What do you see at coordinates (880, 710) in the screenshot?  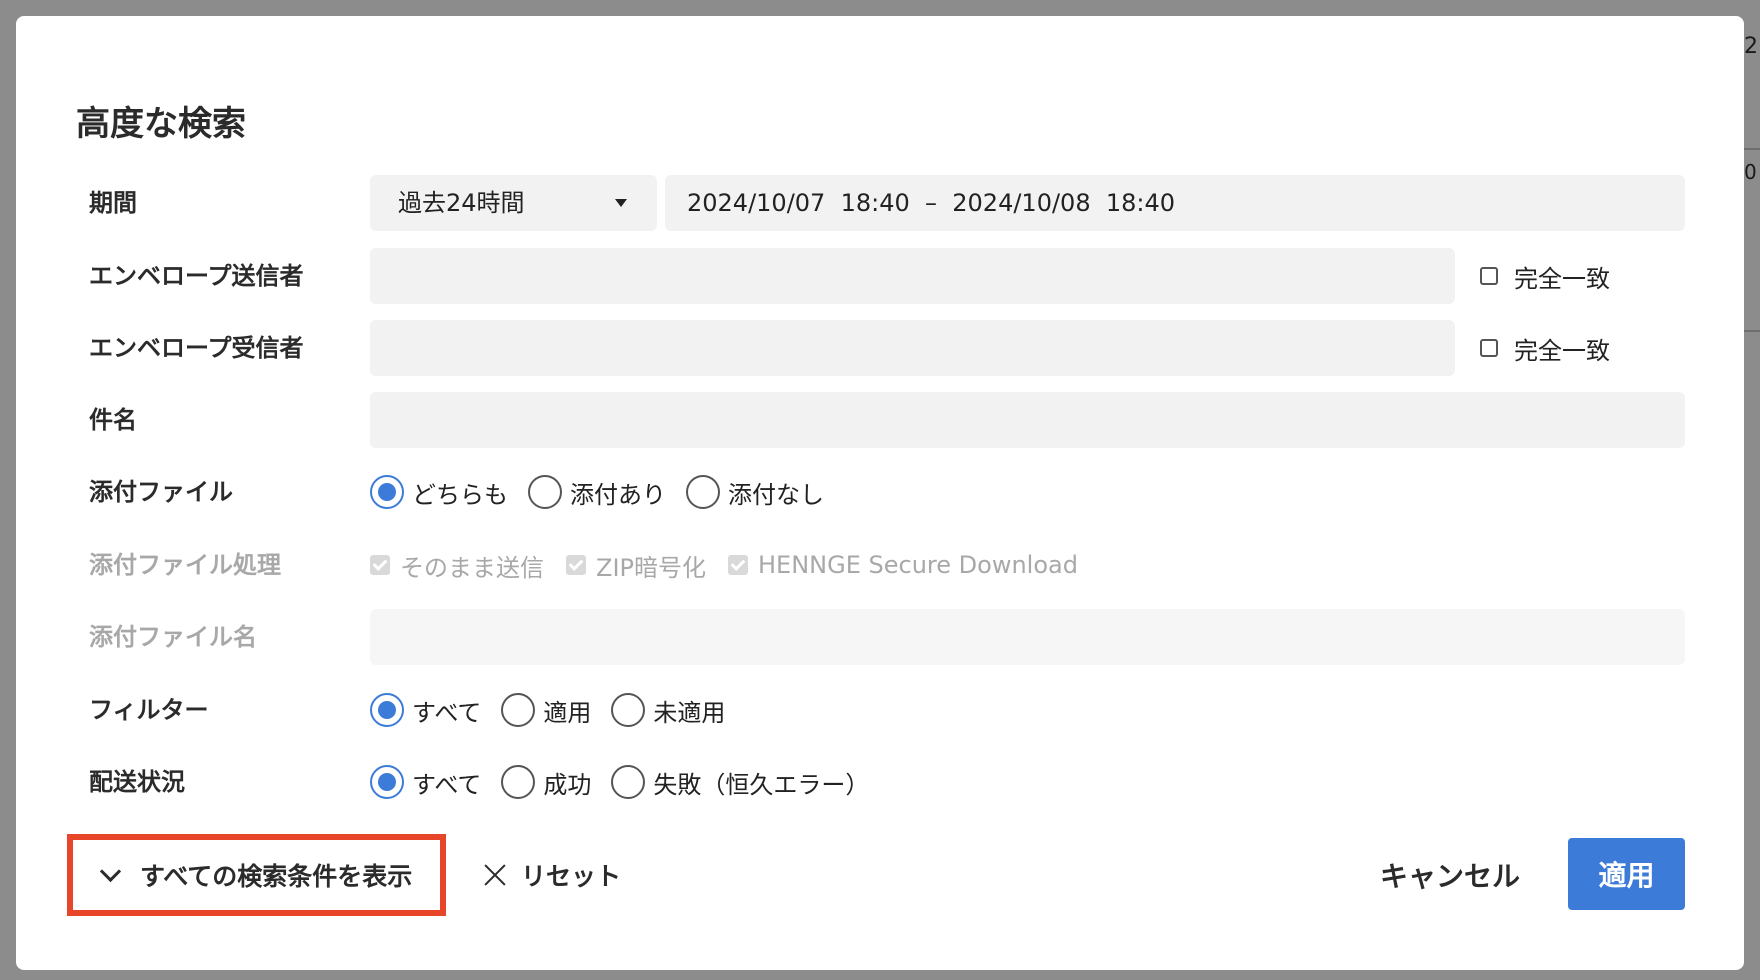 I see `filter-row: フィルター すべて 適用 未適用` at bounding box center [880, 710].